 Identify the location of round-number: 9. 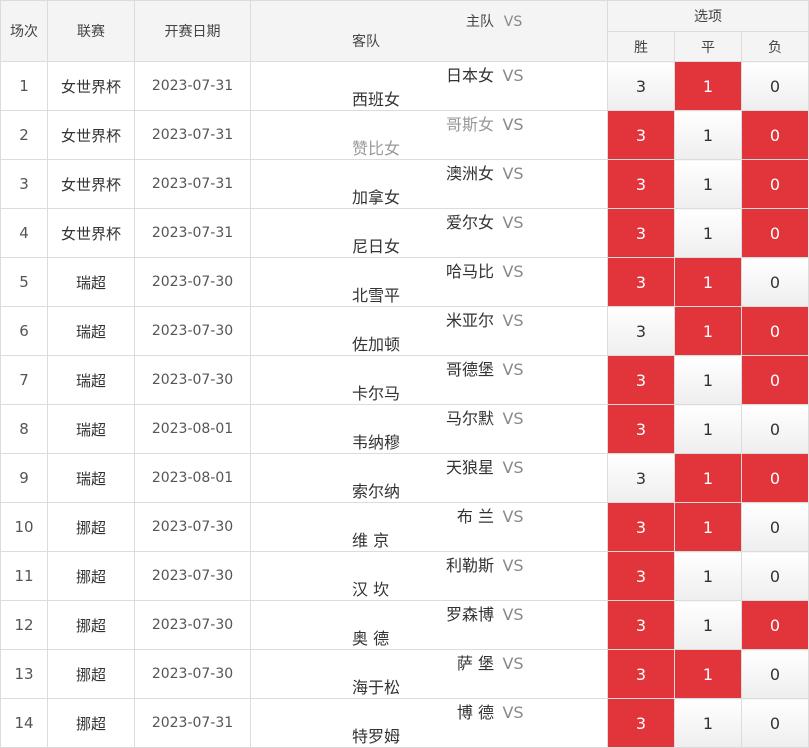
(24, 478).